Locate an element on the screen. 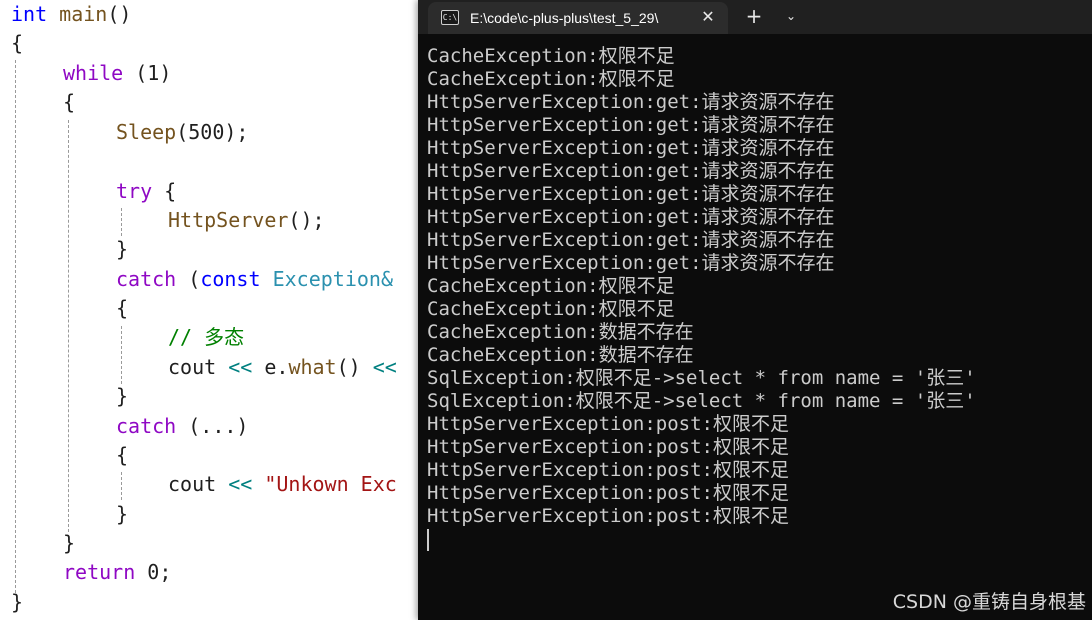  condition: (1) is located at coordinates (147, 73).